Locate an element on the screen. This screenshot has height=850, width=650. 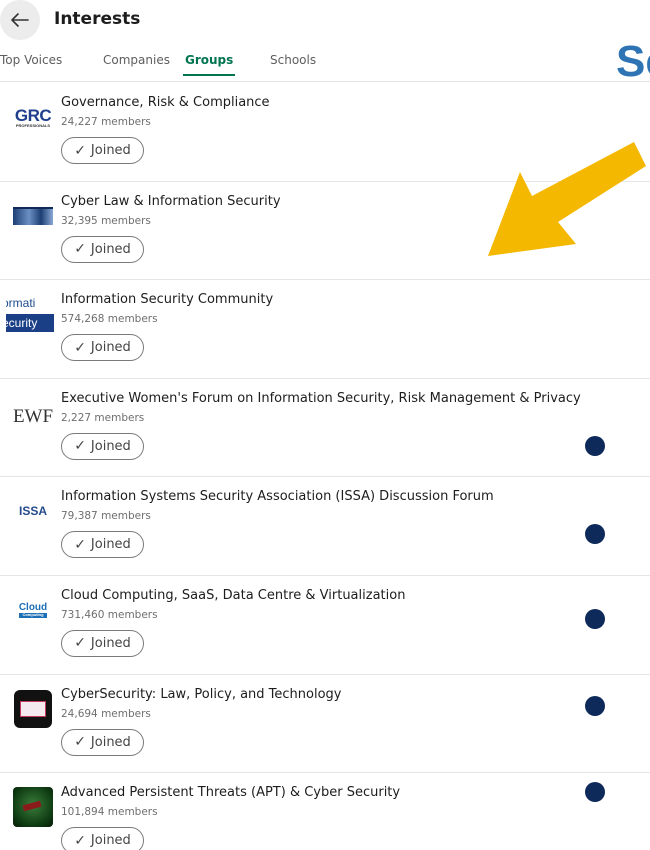
group-logo: GRC PROFESSIONALS is located at coordinates (33, 117).